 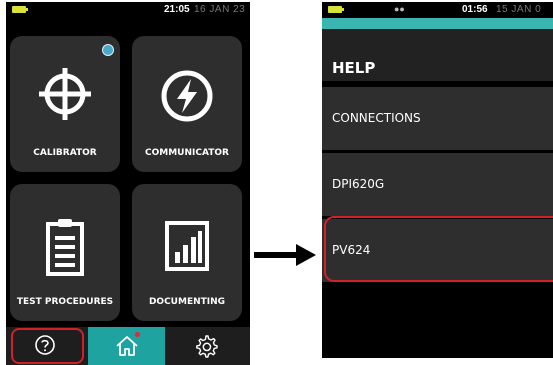 What do you see at coordinates (358, 184) in the screenshot?
I see `menu-item-label: DPI620G` at bounding box center [358, 184].